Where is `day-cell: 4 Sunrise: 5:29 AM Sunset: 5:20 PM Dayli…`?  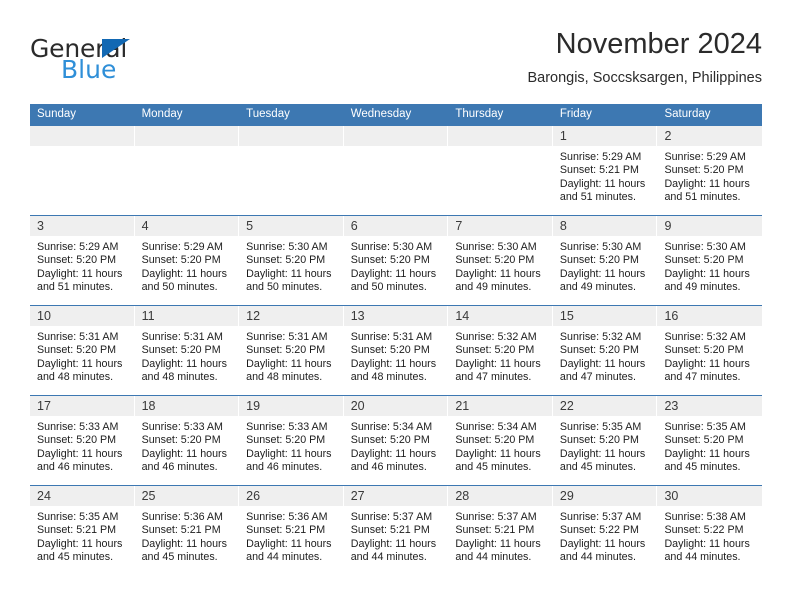 day-cell: 4 Sunrise: 5:29 AM Sunset: 5:20 PM Dayli… is located at coordinates (187, 260).